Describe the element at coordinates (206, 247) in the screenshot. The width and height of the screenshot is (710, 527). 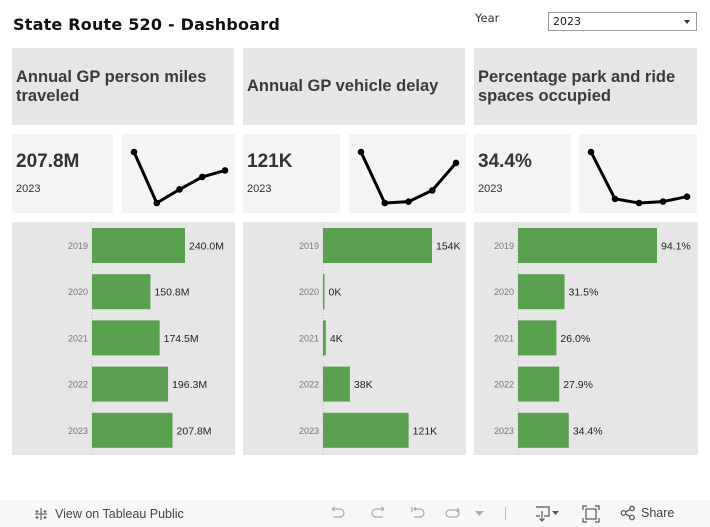
I see `bar-data-label: 240.0M` at that location.